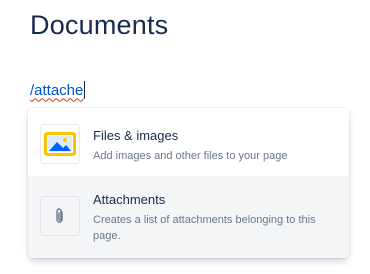 This screenshot has height=274, width=370. What do you see at coordinates (99, 25) in the screenshot?
I see `page-title: Documents` at bounding box center [99, 25].